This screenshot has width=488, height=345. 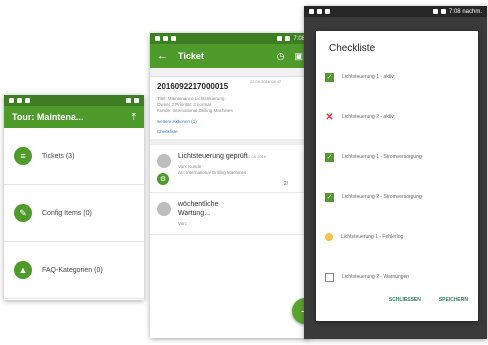 What do you see at coordinates (67, 213) in the screenshot?
I see `menu-item-label: Config Items (0)` at bounding box center [67, 213].